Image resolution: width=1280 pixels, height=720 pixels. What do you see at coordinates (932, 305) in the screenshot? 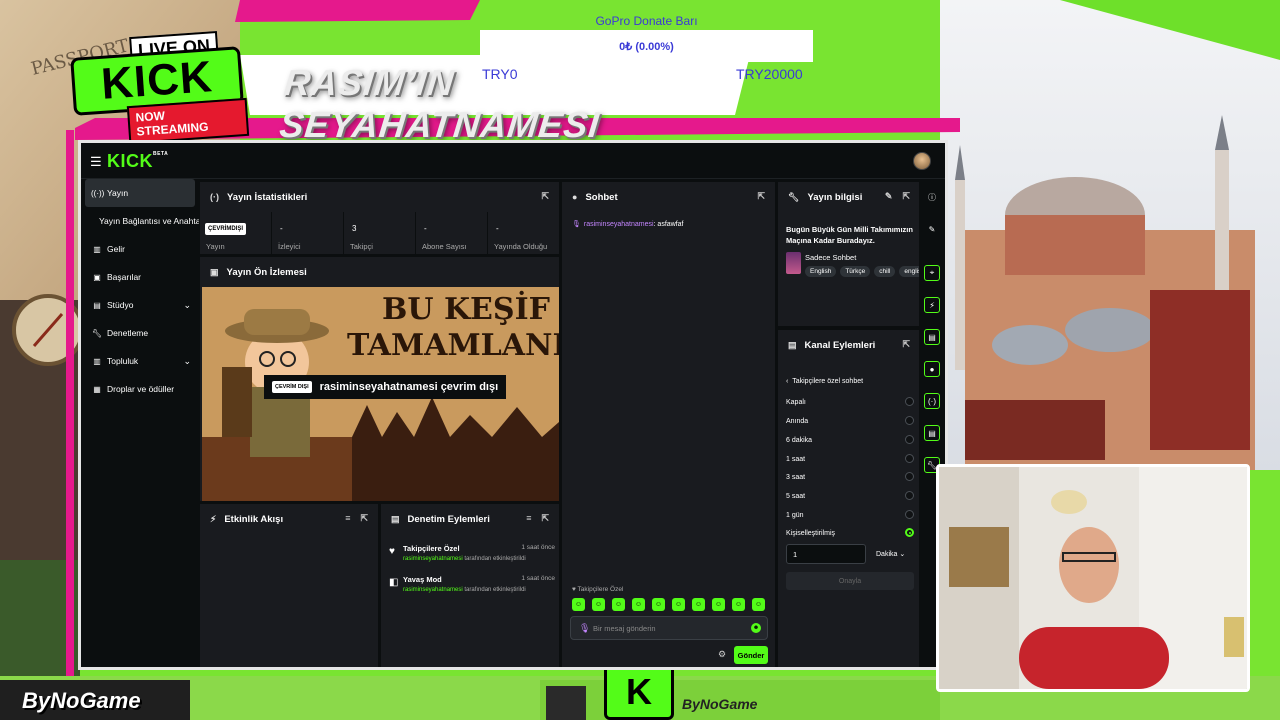
I see `bolt-icon: ⚡︎` at bounding box center [932, 305].